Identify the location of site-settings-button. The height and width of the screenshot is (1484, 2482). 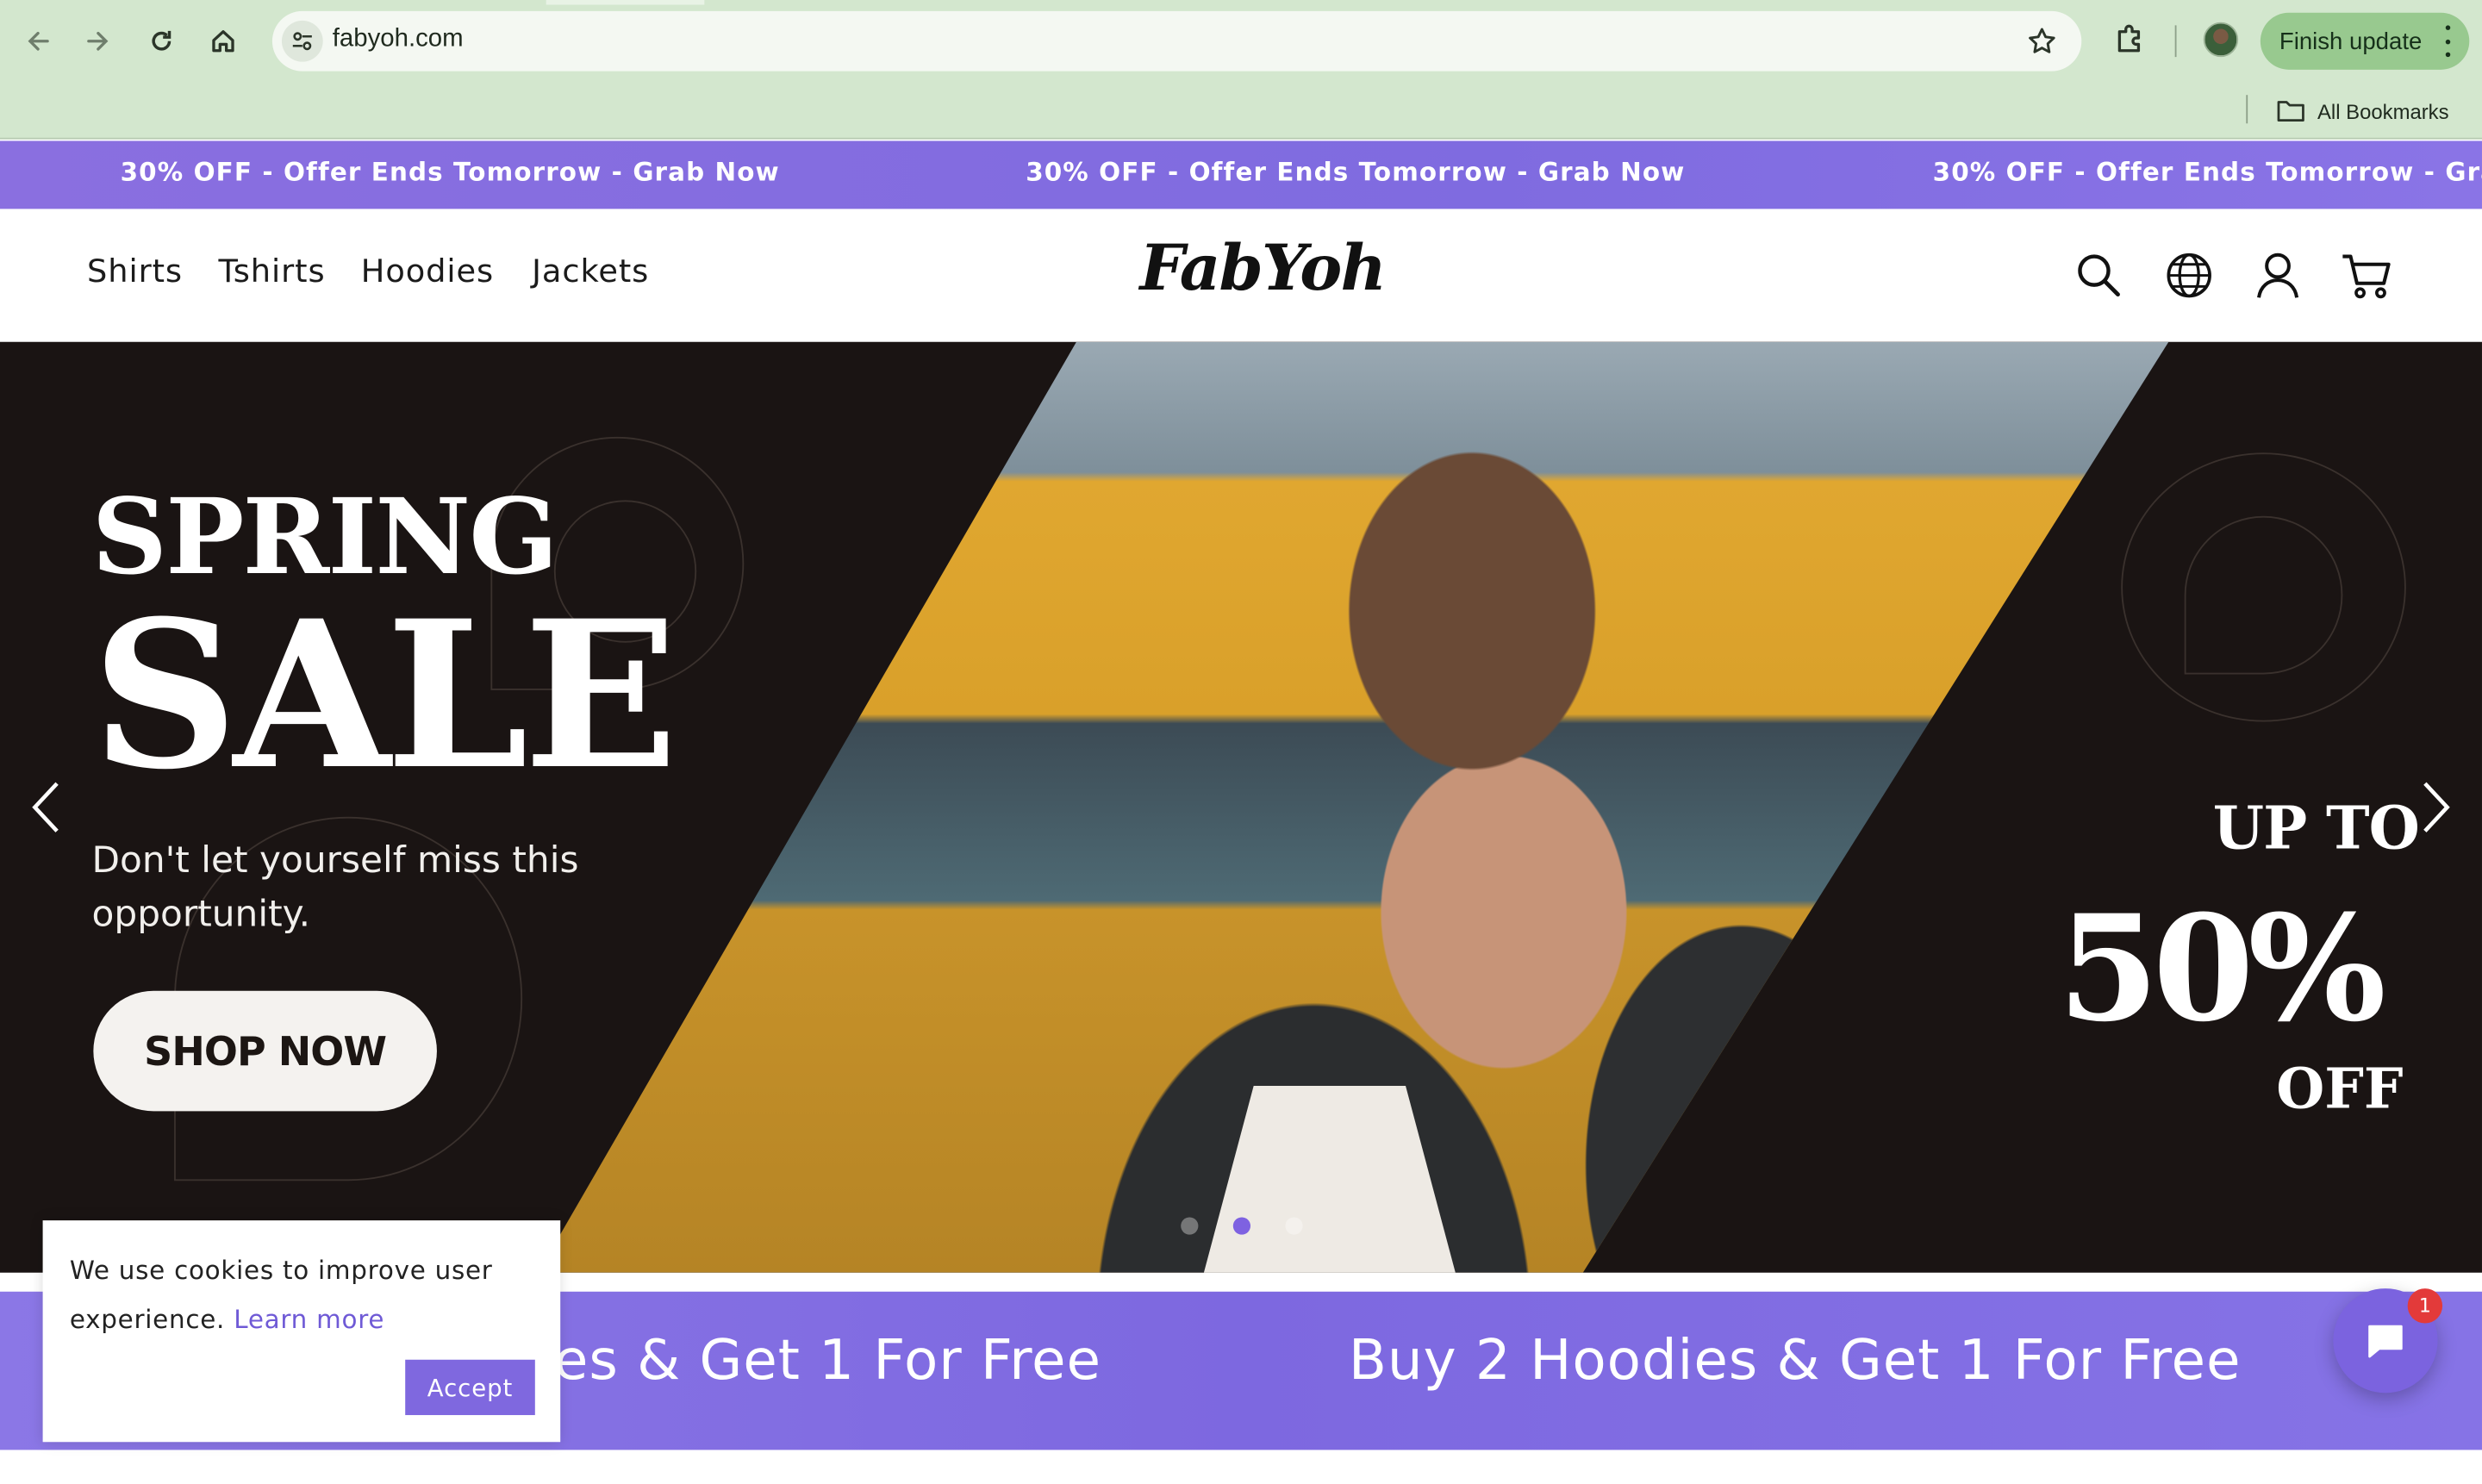
(302, 41).